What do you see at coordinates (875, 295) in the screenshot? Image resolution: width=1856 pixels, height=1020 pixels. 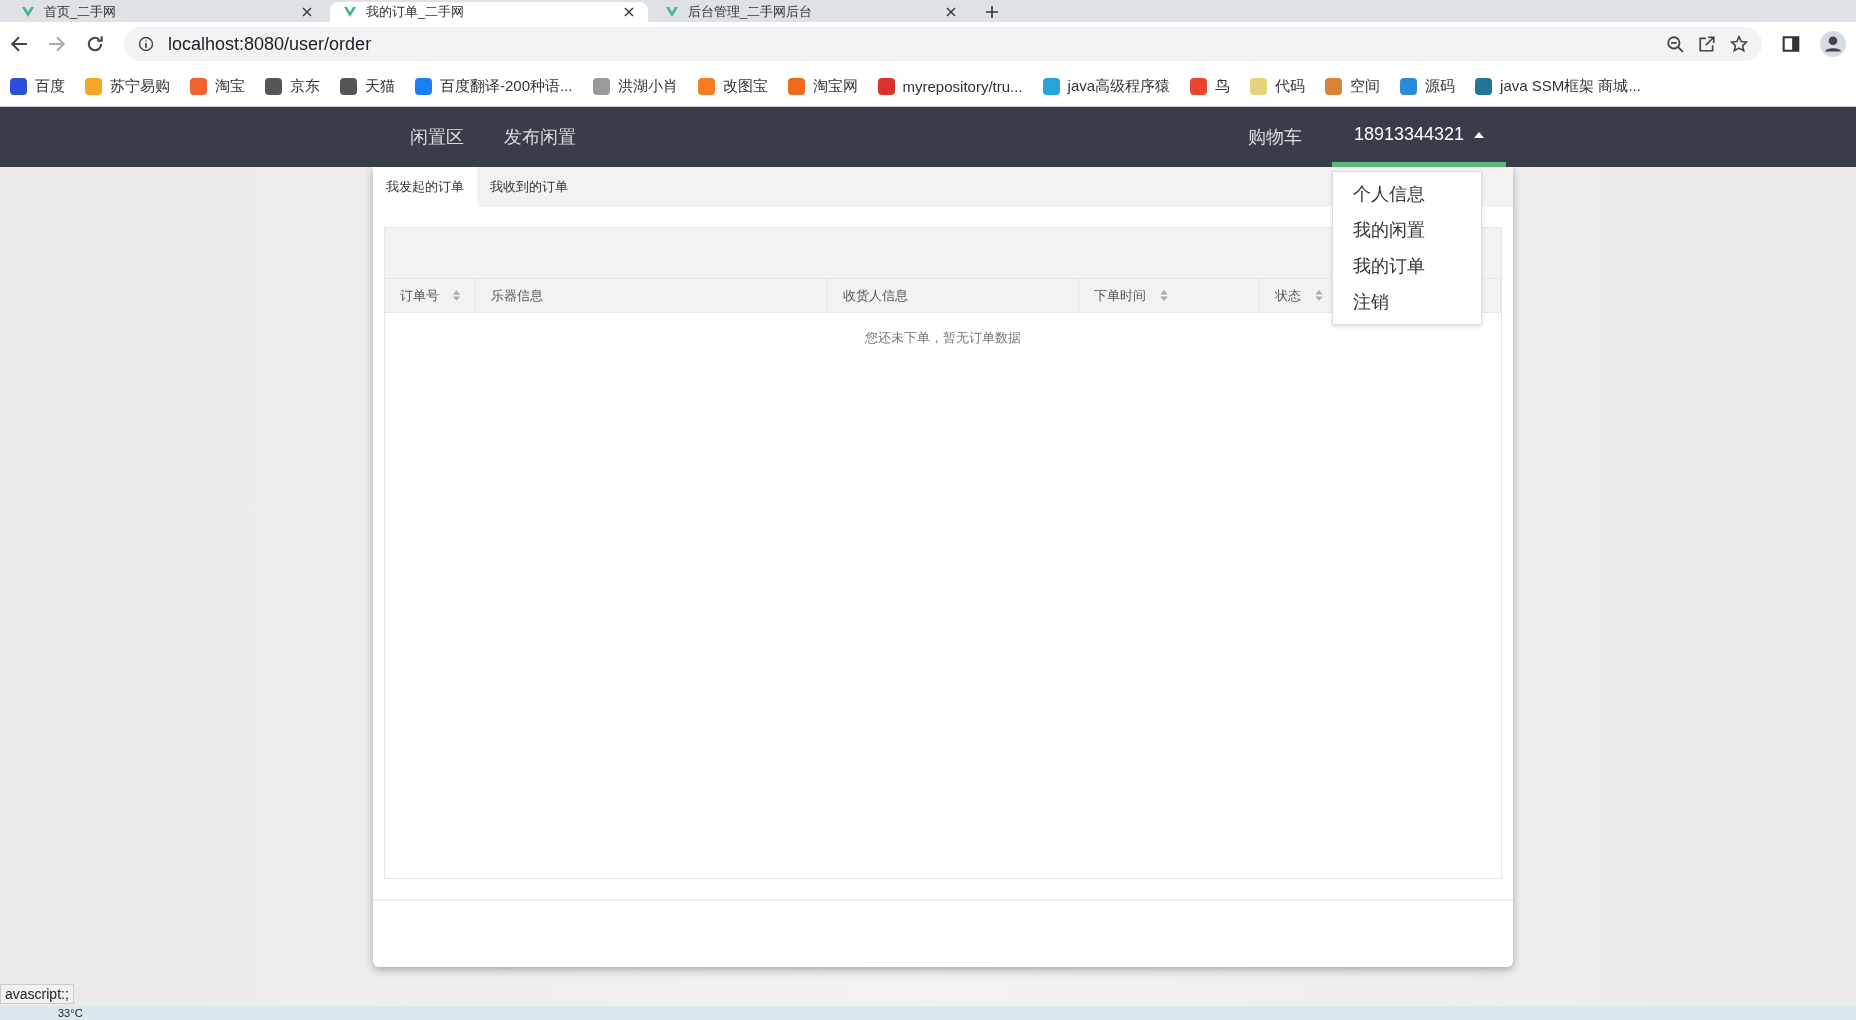 I see `column-header: 收货人信息` at bounding box center [875, 295].